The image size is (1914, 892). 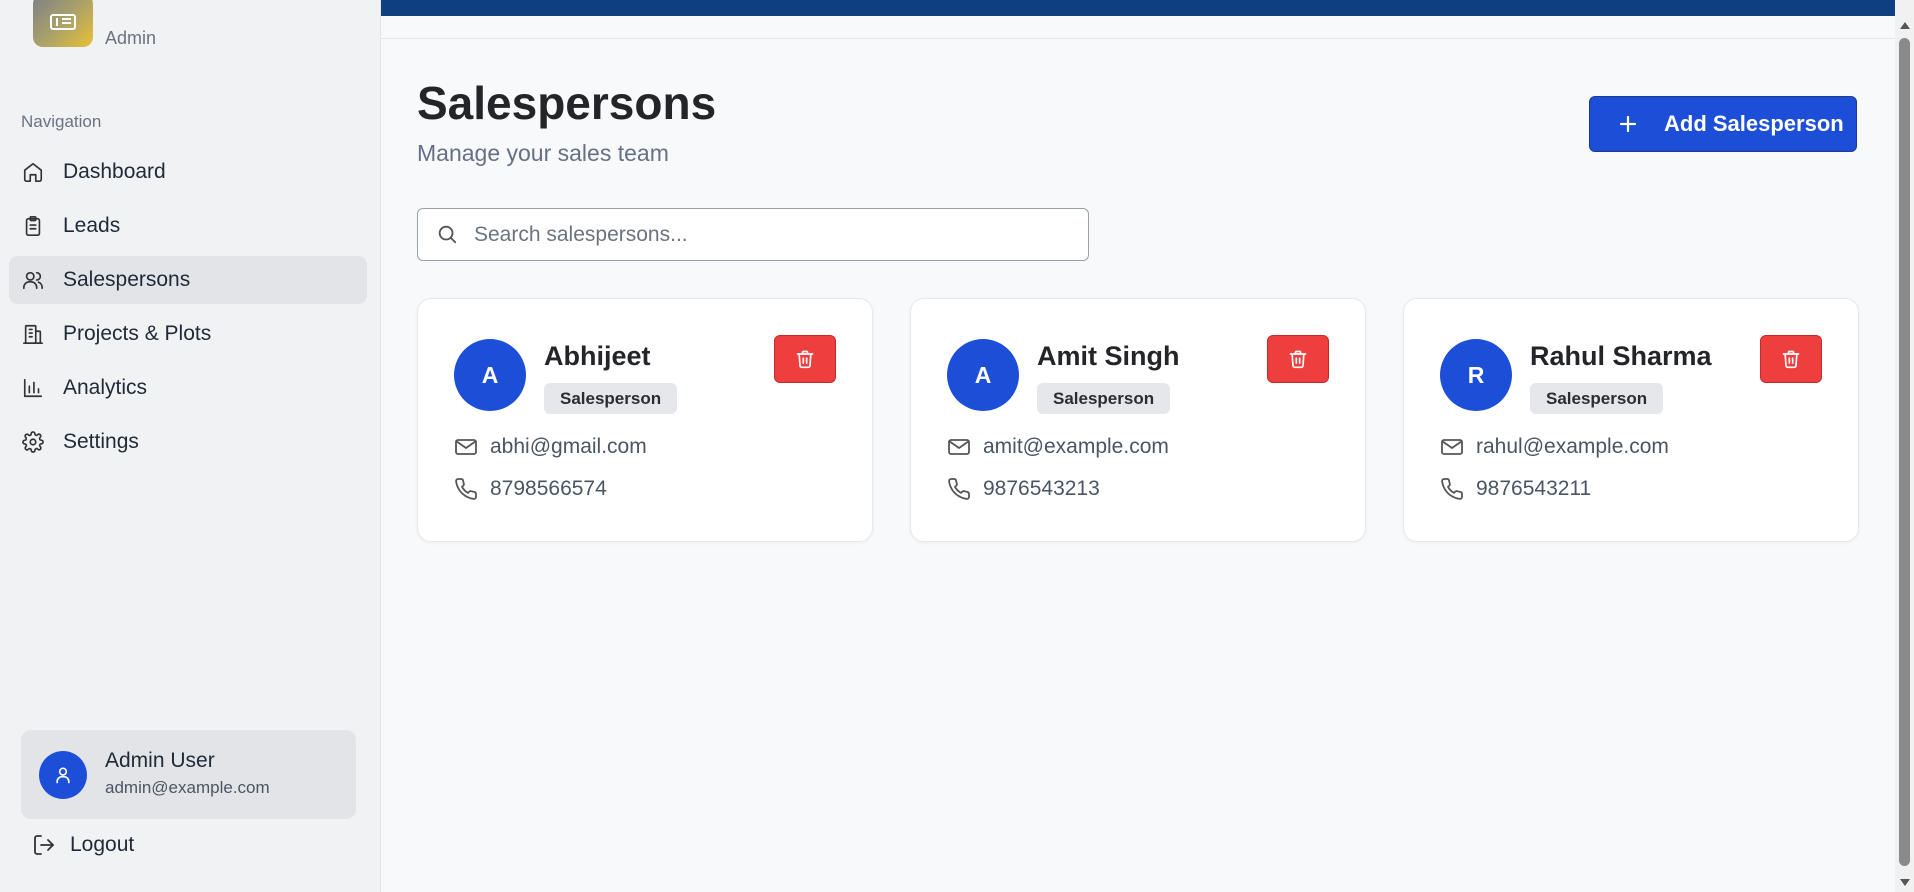 I want to click on user-card: Admin User admin@example.com, so click(x=188, y=774).